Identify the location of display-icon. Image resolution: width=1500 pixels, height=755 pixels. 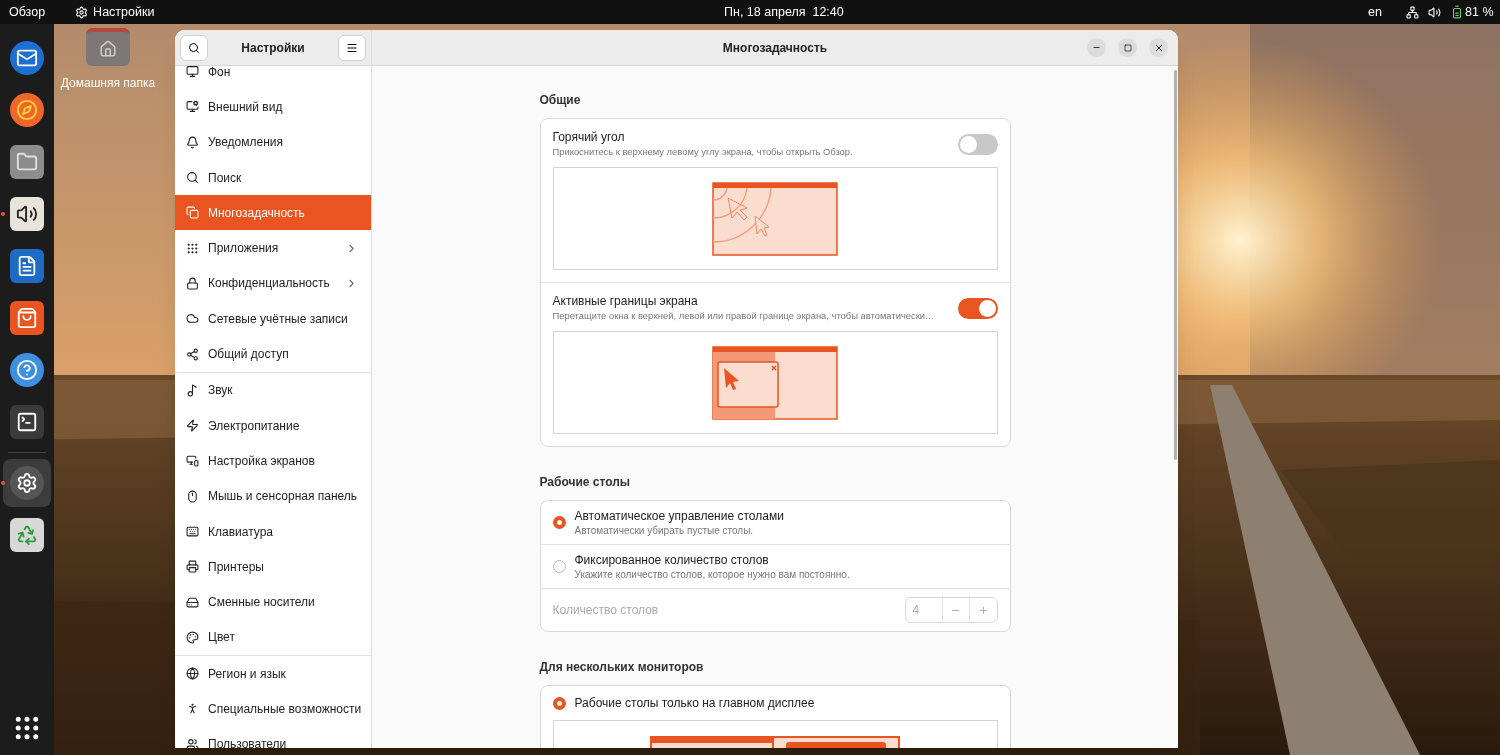
(192, 461).